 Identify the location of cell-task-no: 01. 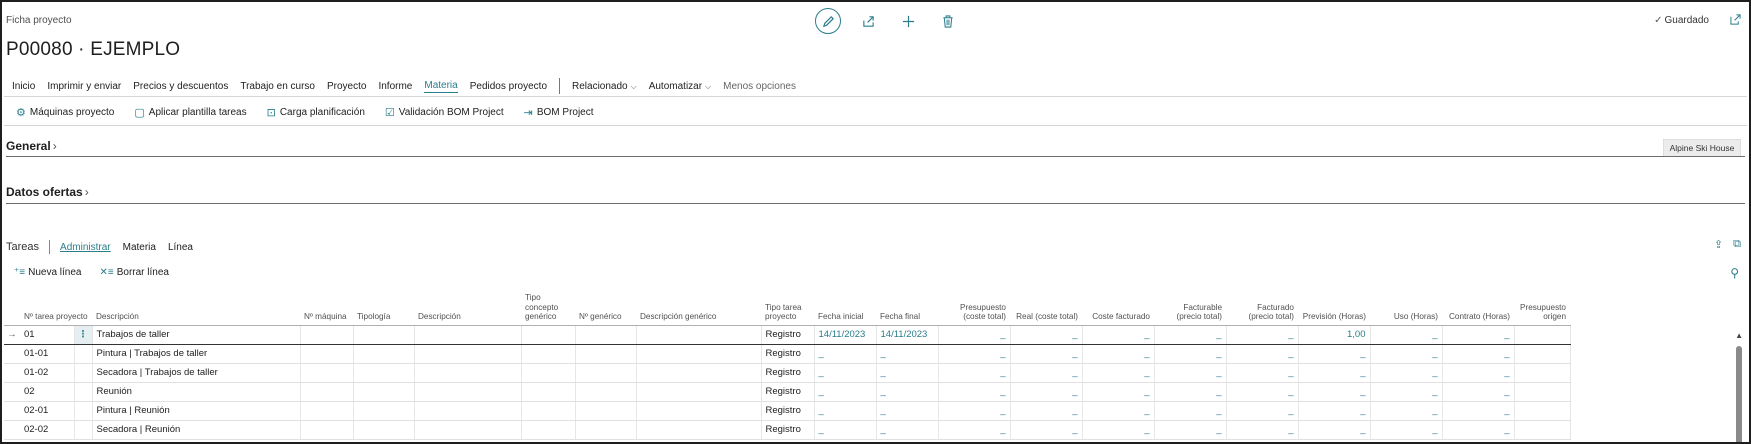
(47, 334).